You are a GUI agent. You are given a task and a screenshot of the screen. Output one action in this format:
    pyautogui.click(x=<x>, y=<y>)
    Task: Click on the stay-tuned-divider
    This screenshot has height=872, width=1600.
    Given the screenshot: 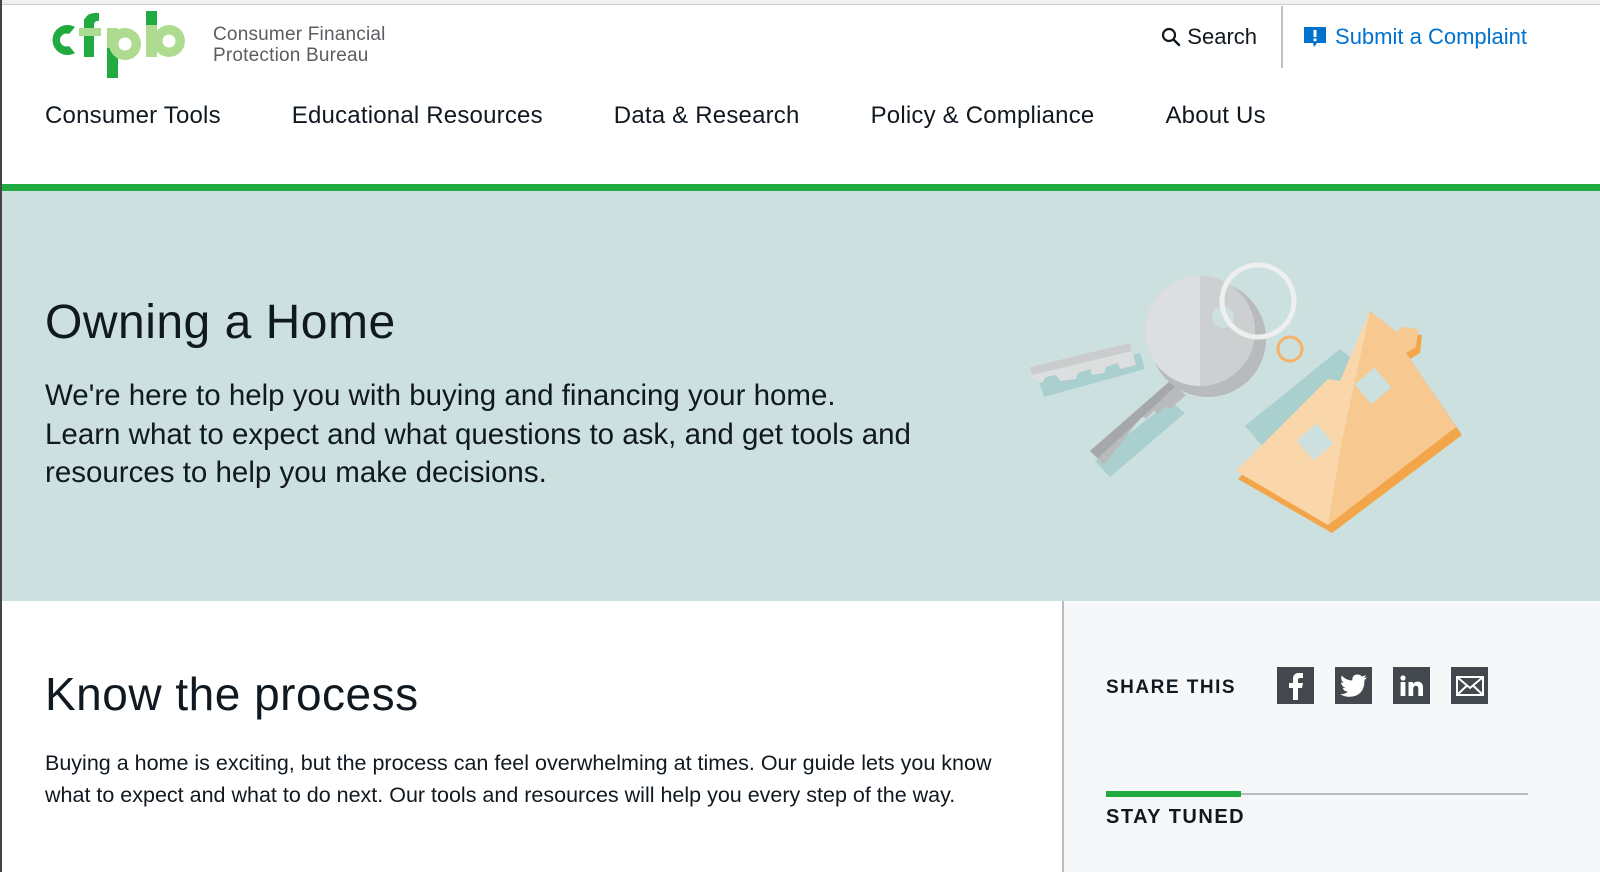 What is the action you would take?
    pyautogui.click(x=1317, y=794)
    